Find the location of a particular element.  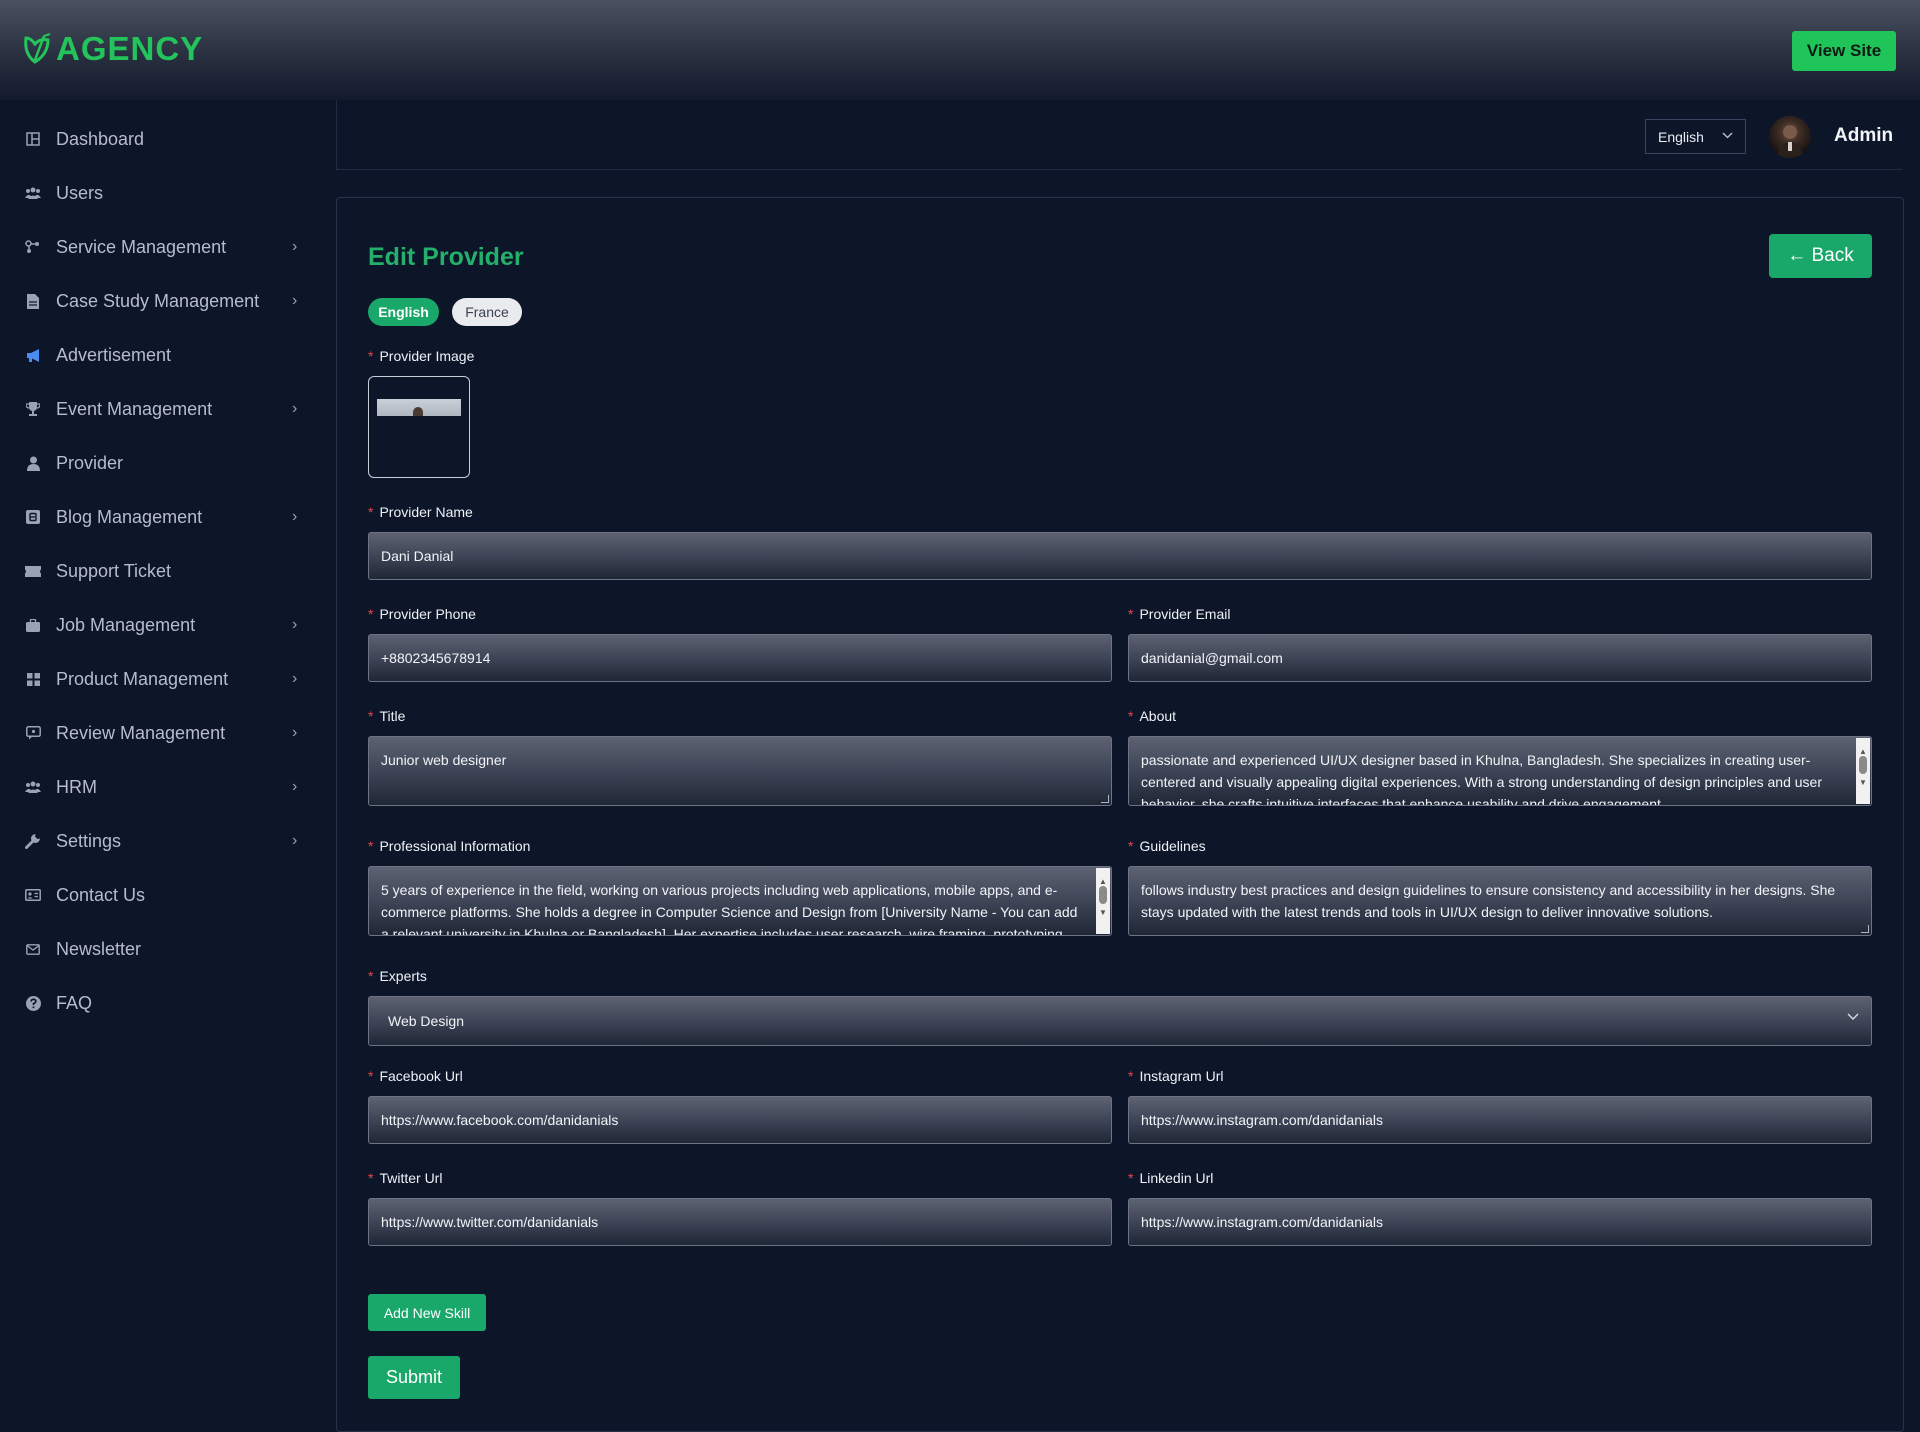

guidelines-label: * Guidelines is located at coordinates (1167, 846).